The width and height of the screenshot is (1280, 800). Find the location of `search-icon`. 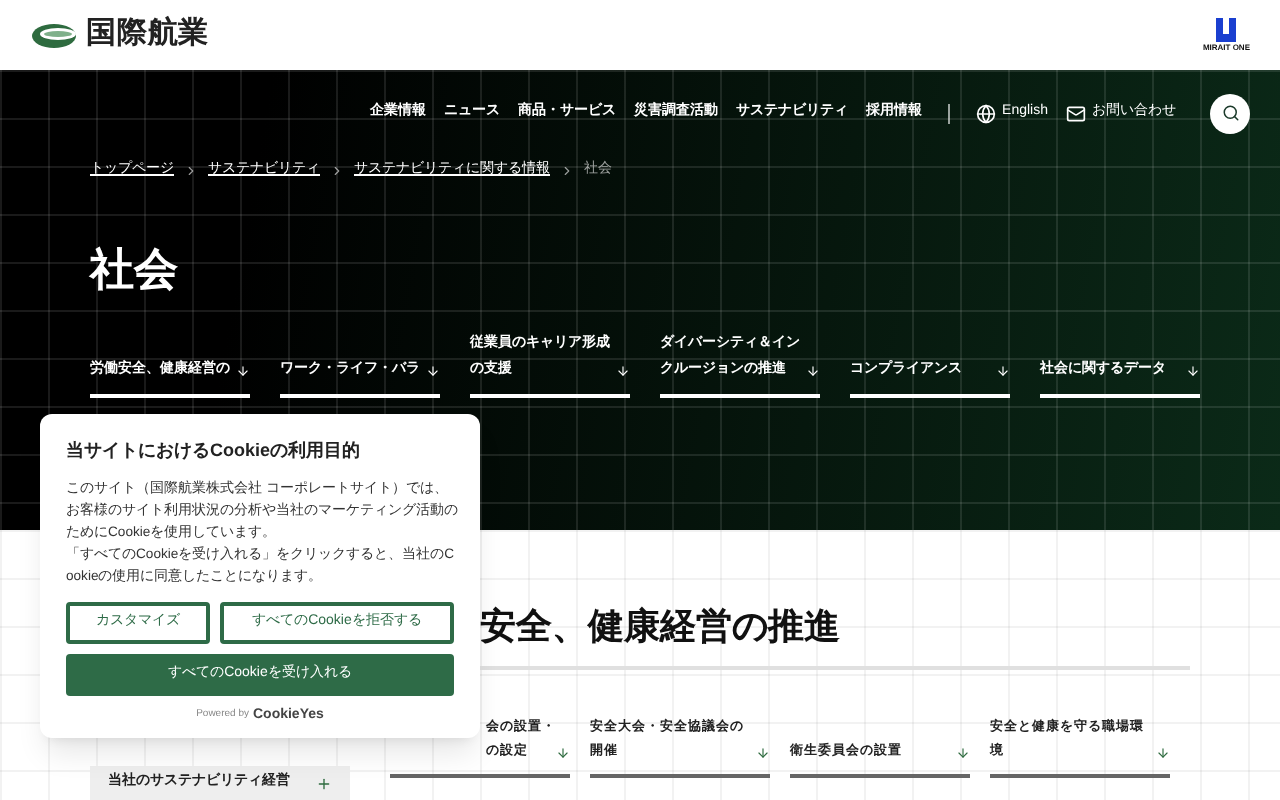

search-icon is located at coordinates (1230, 113).